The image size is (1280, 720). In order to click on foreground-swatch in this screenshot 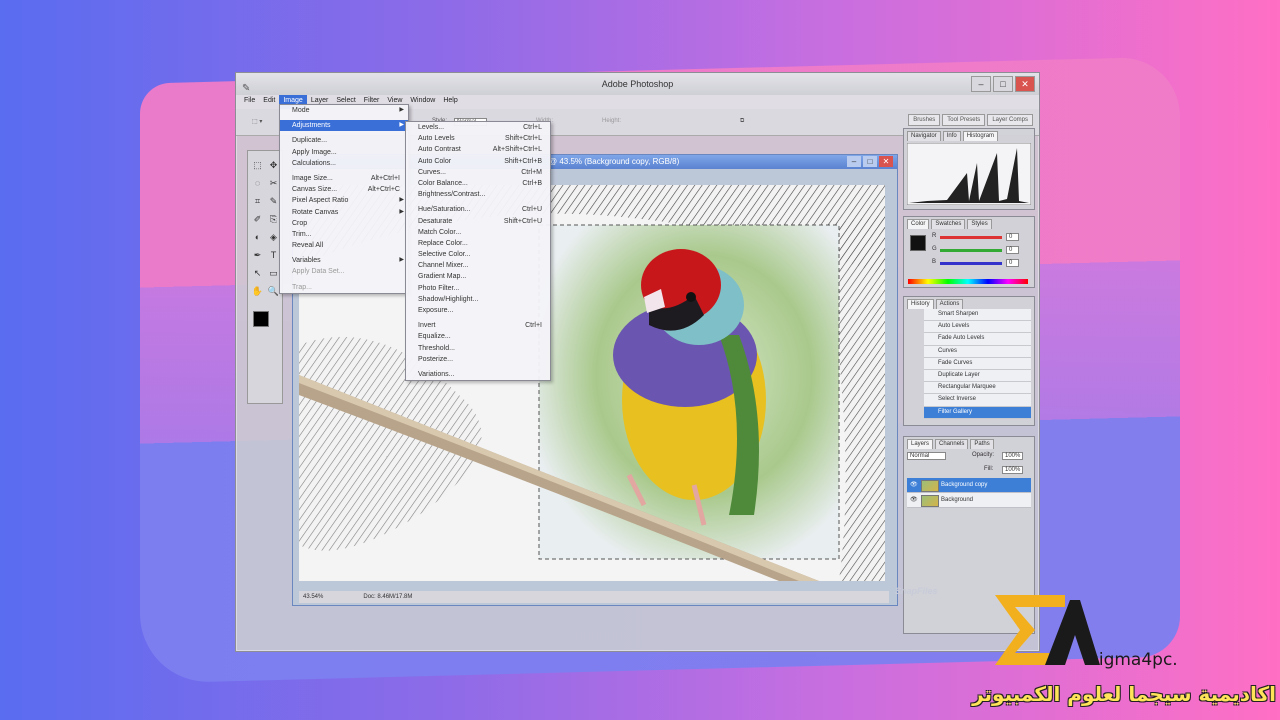, I will do `click(918, 243)`.